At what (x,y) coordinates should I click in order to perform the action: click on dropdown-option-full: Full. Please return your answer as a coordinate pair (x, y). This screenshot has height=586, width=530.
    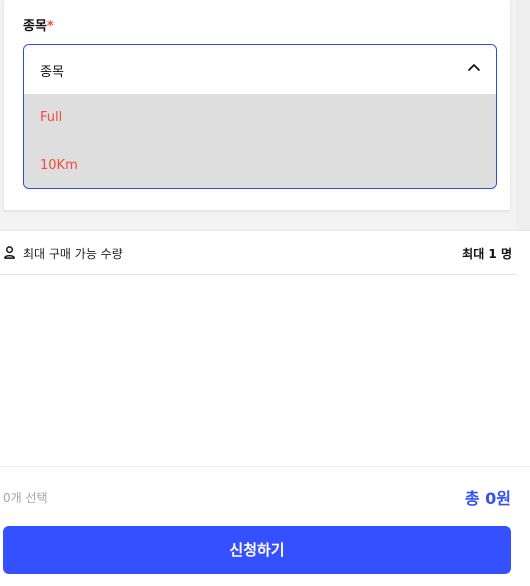
    Looking at the image, I should click on (260, 118).